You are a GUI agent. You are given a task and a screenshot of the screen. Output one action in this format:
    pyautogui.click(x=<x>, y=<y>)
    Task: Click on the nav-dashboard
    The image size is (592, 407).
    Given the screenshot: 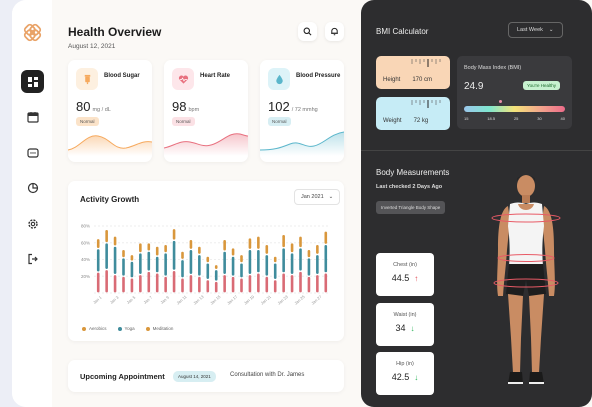 What is the action you would take?
    pyautogui.click(x=32, y=81)
    